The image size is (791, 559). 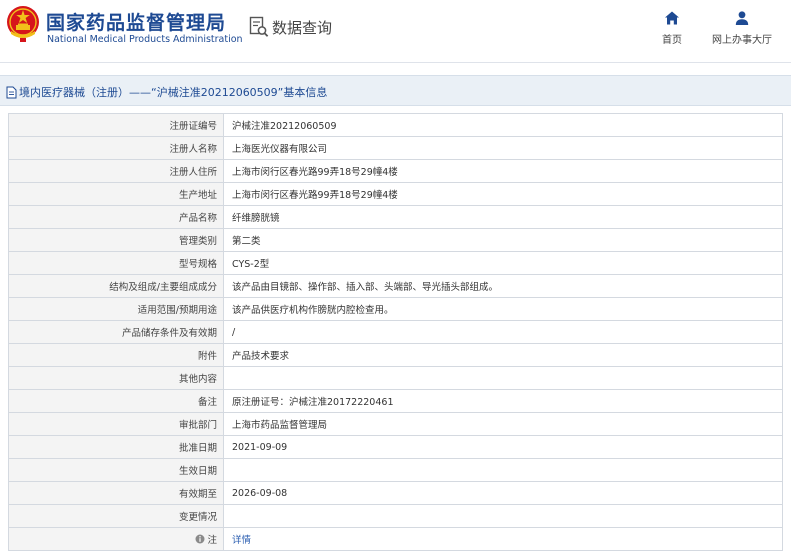 I want to click on row-label: 生产地址, so click(x=116, y=194).